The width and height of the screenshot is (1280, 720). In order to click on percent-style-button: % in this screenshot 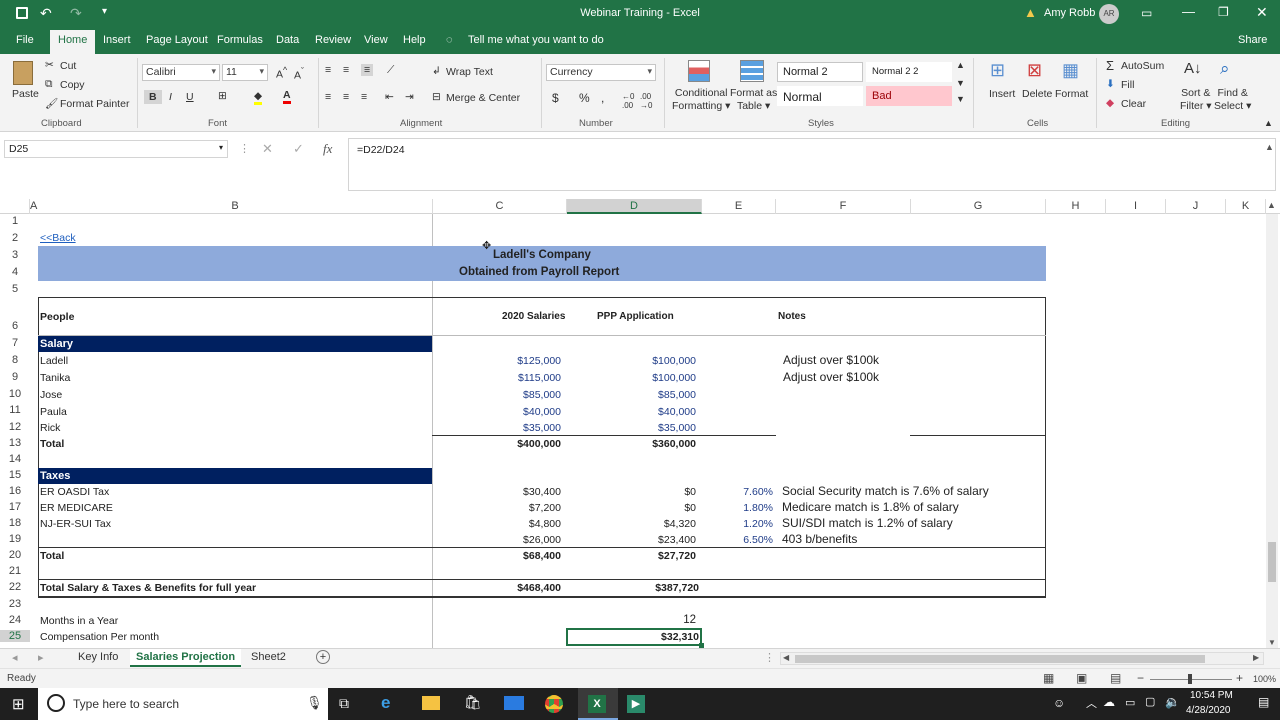, I will do `click(584, 98)`.